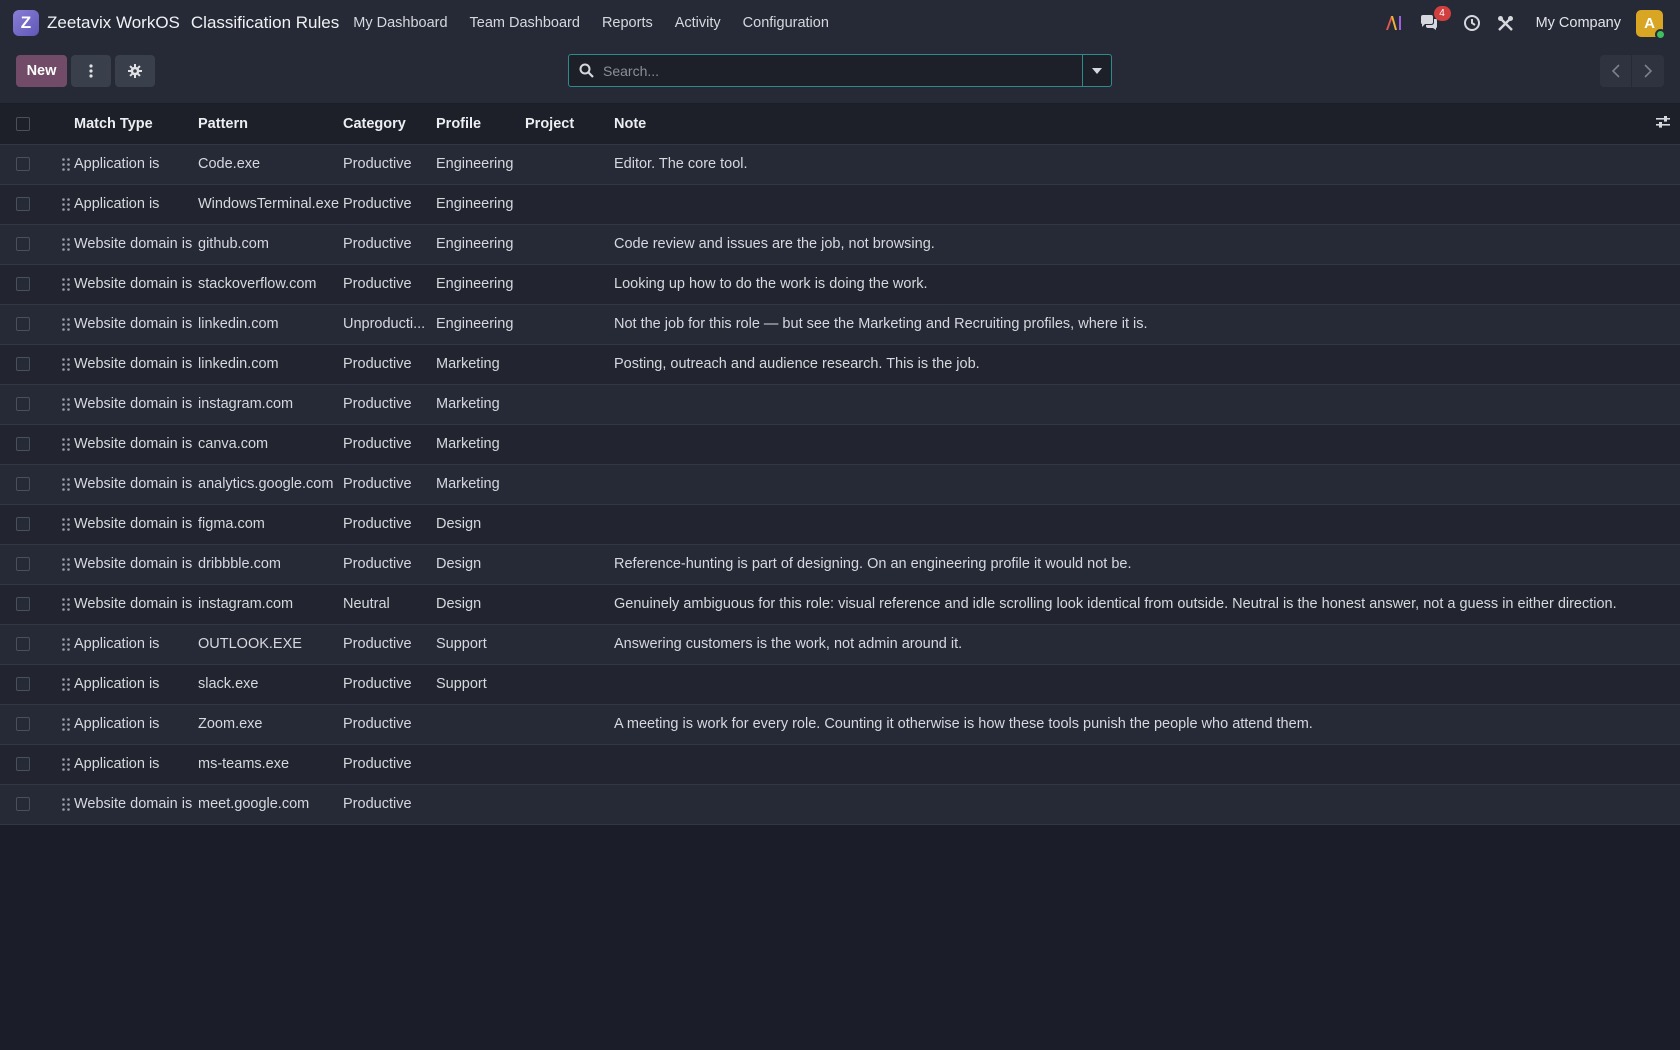 The image size is (1680, 1050). I want to click on search-options-toggle, so click(1096, 70).